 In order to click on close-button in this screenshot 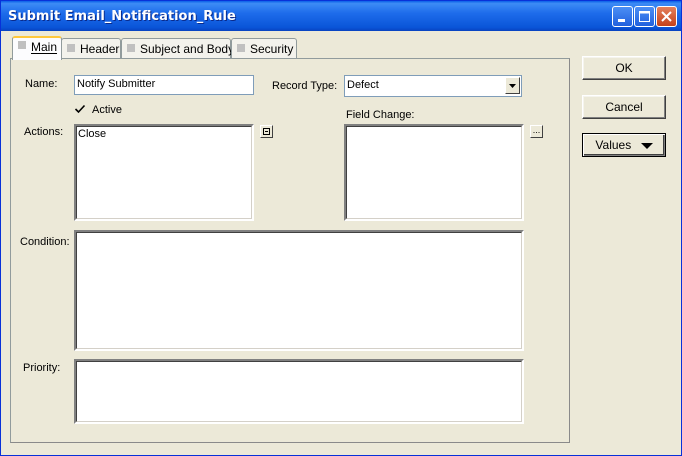, I will do `click(666, 16)`.